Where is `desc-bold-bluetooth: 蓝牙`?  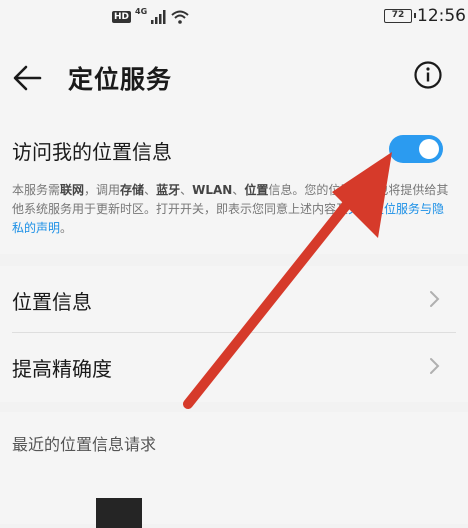
desc-bold-bluetooth: 蓝牙 is located at coordinates (168, 190).